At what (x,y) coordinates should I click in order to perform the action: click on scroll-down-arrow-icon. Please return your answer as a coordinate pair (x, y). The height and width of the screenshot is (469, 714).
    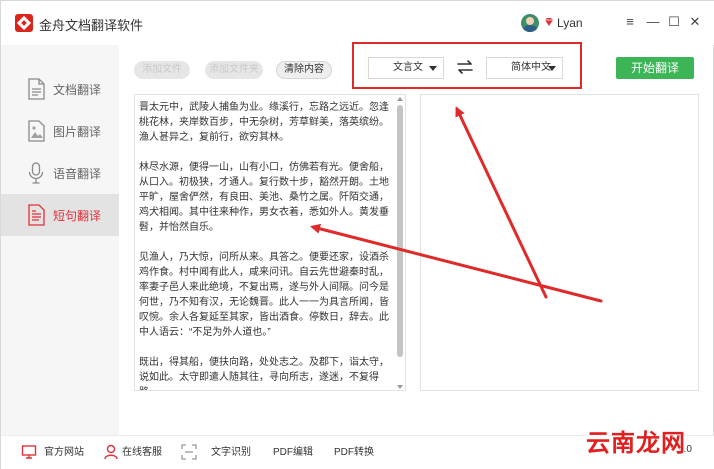
    Looking at the image, I should click on (400, 387).